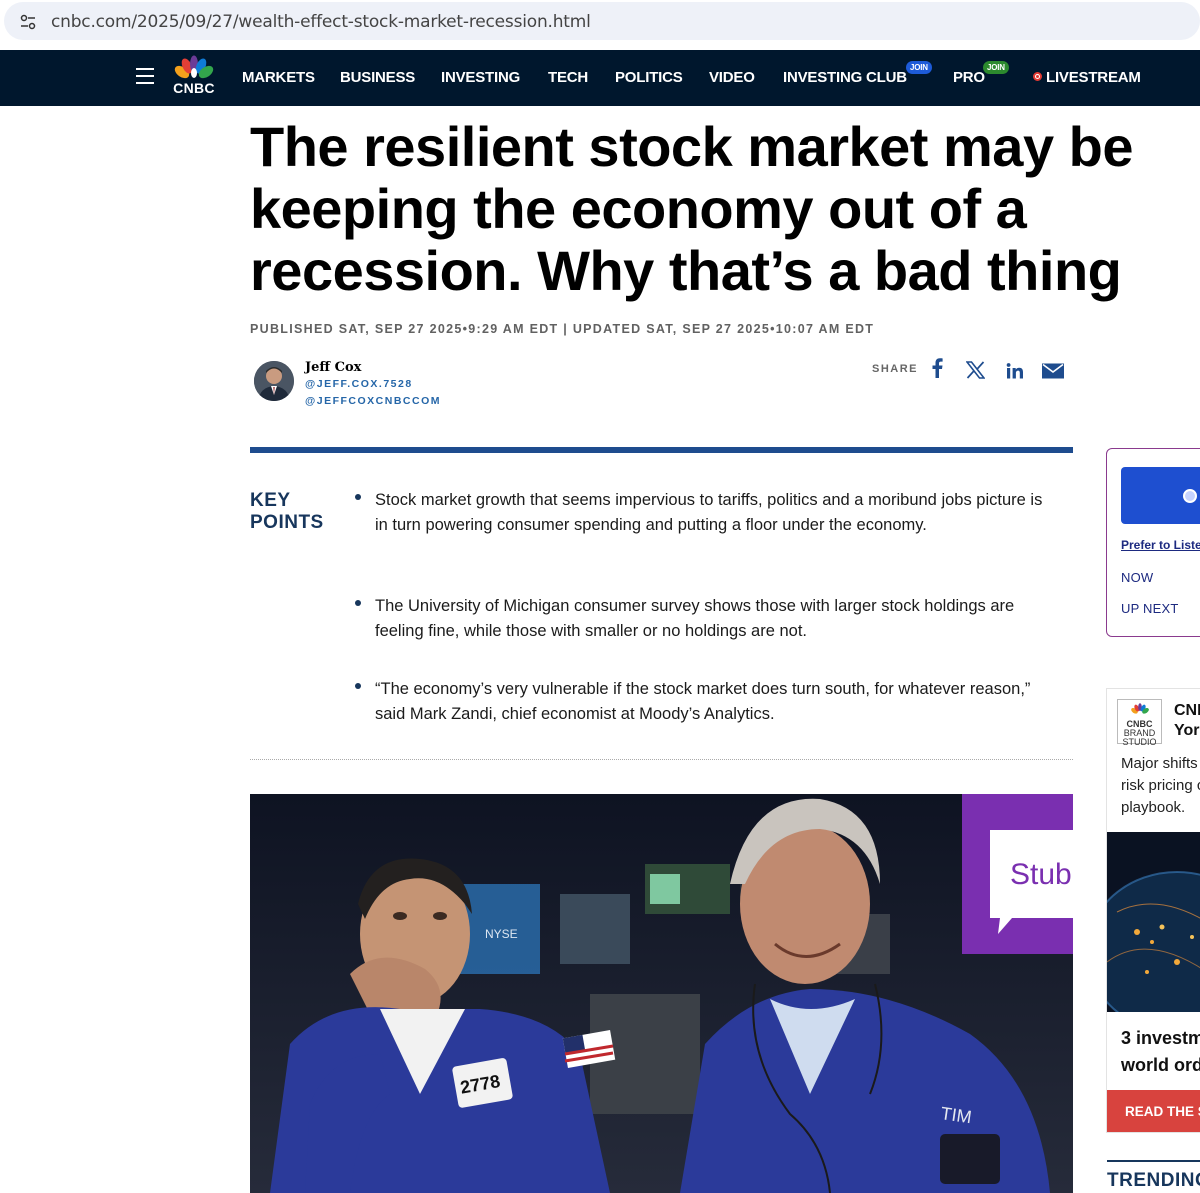 The height and width of the screenshot is (1193, 1200). I want to click on trending-rule, so click(1153, 1161).